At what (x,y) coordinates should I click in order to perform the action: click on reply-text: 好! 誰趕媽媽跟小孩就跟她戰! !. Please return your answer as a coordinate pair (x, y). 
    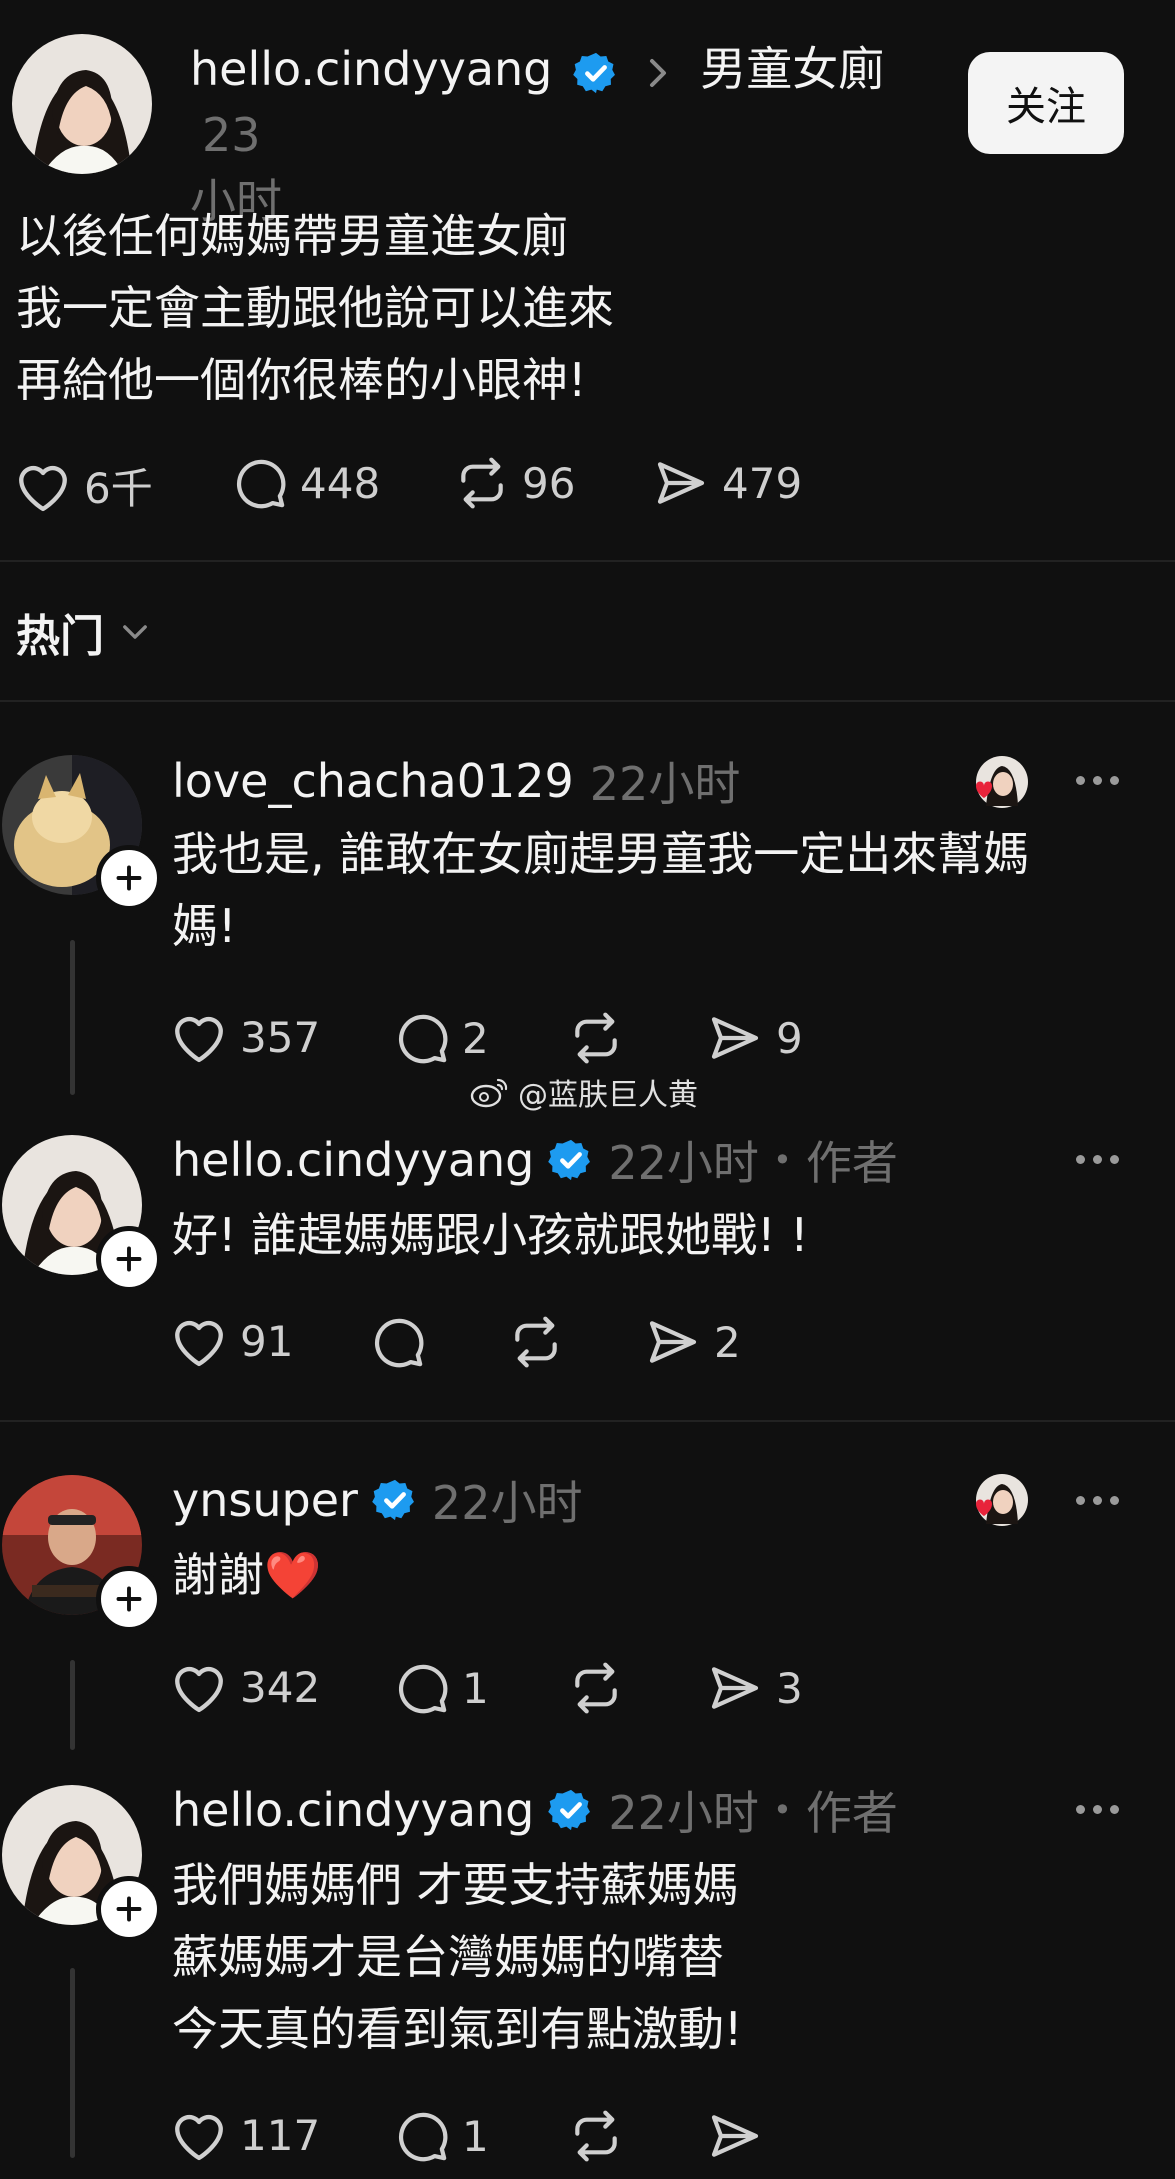
    Looking at the image, I should click on (490, 1235).